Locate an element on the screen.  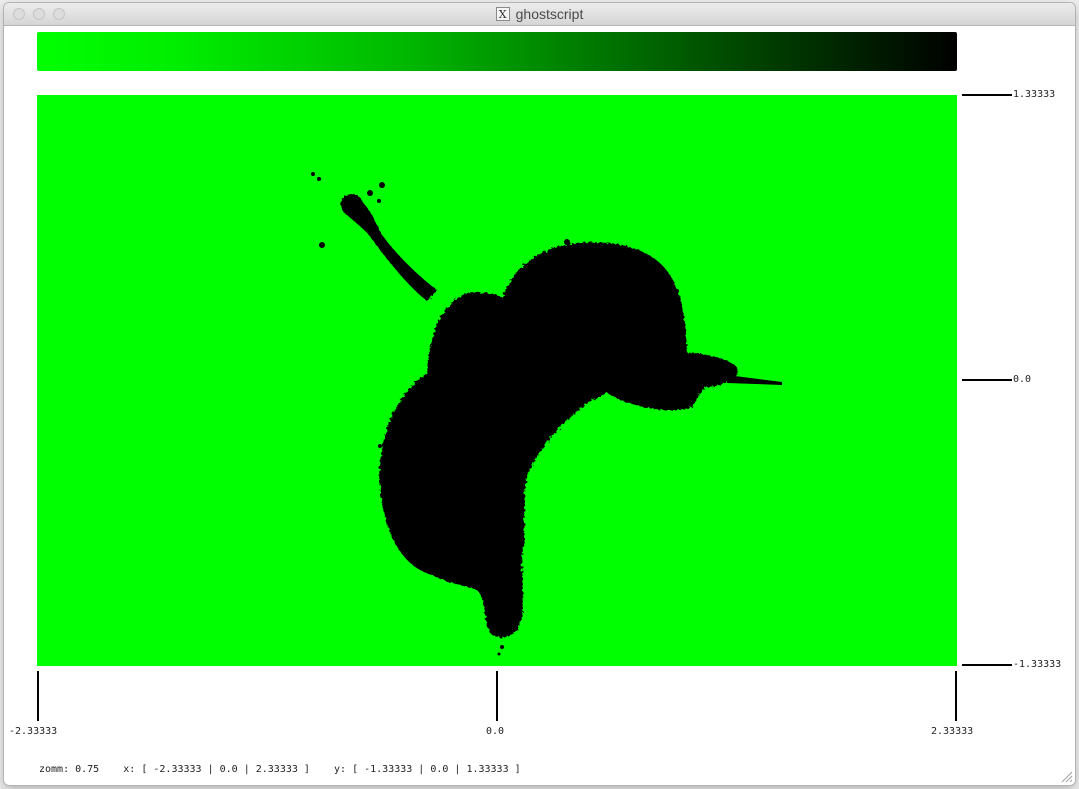
x-tick-label-right: 2.33333 is located at coordinates (952, 731).